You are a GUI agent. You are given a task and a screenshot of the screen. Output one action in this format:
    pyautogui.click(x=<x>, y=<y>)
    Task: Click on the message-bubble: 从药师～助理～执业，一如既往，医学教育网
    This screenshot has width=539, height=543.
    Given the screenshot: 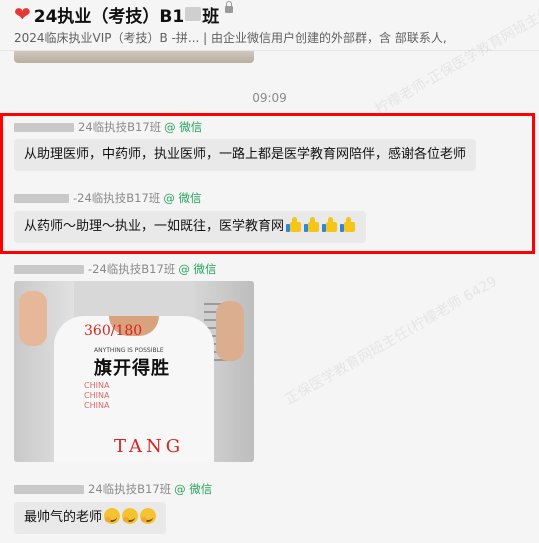 What is the action you would take?
    pyautogui.click(x=190, y=227)
    